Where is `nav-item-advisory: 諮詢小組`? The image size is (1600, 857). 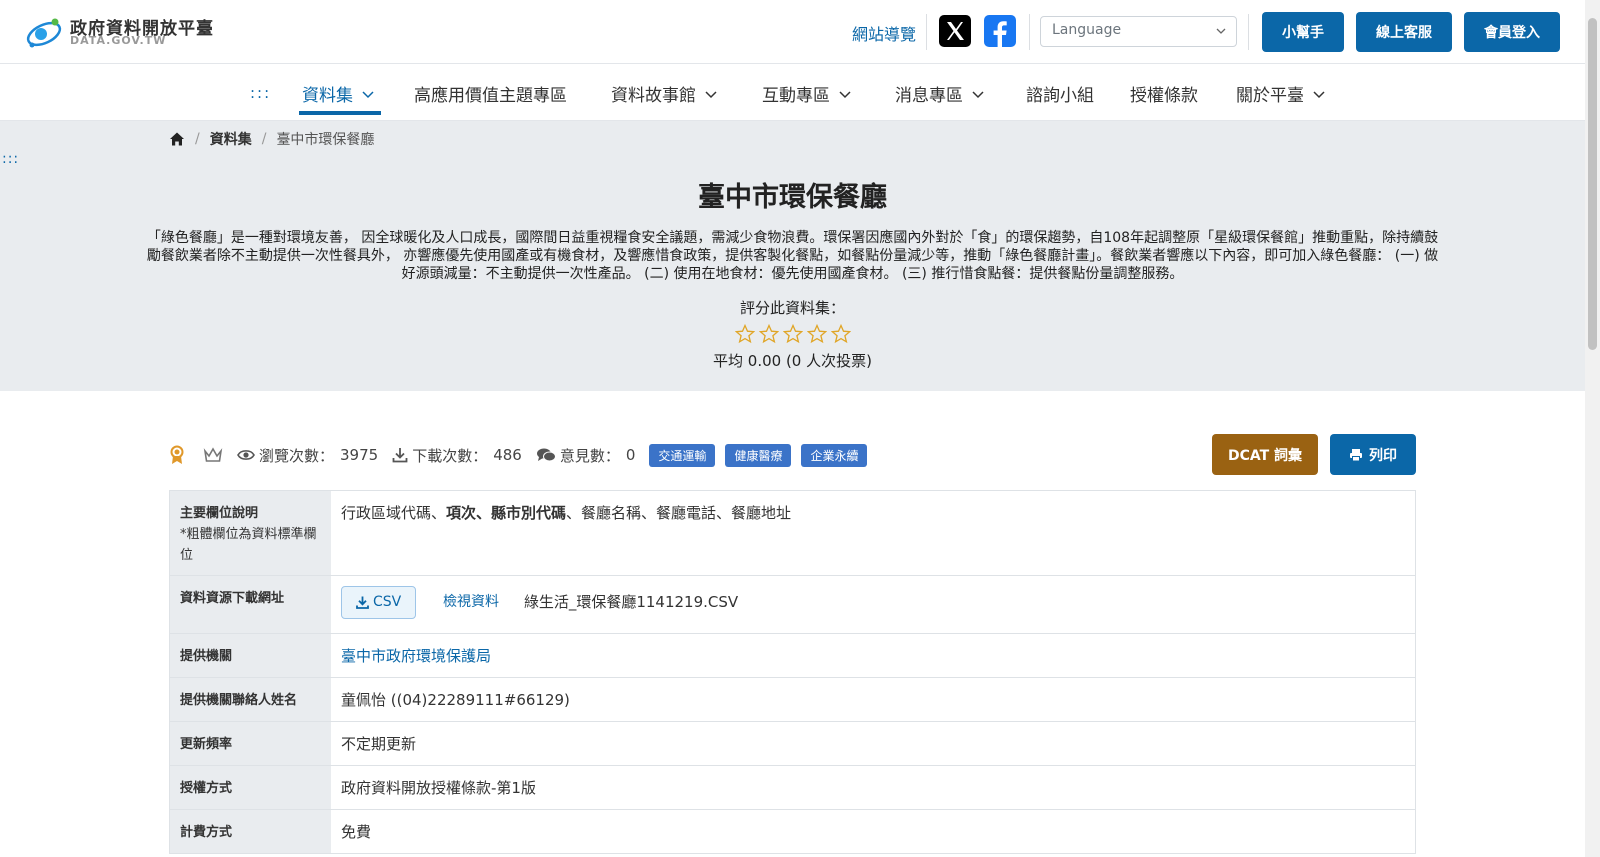 nav-item-advisory: 諮詢小組 is located at coordinates (1060, 93).